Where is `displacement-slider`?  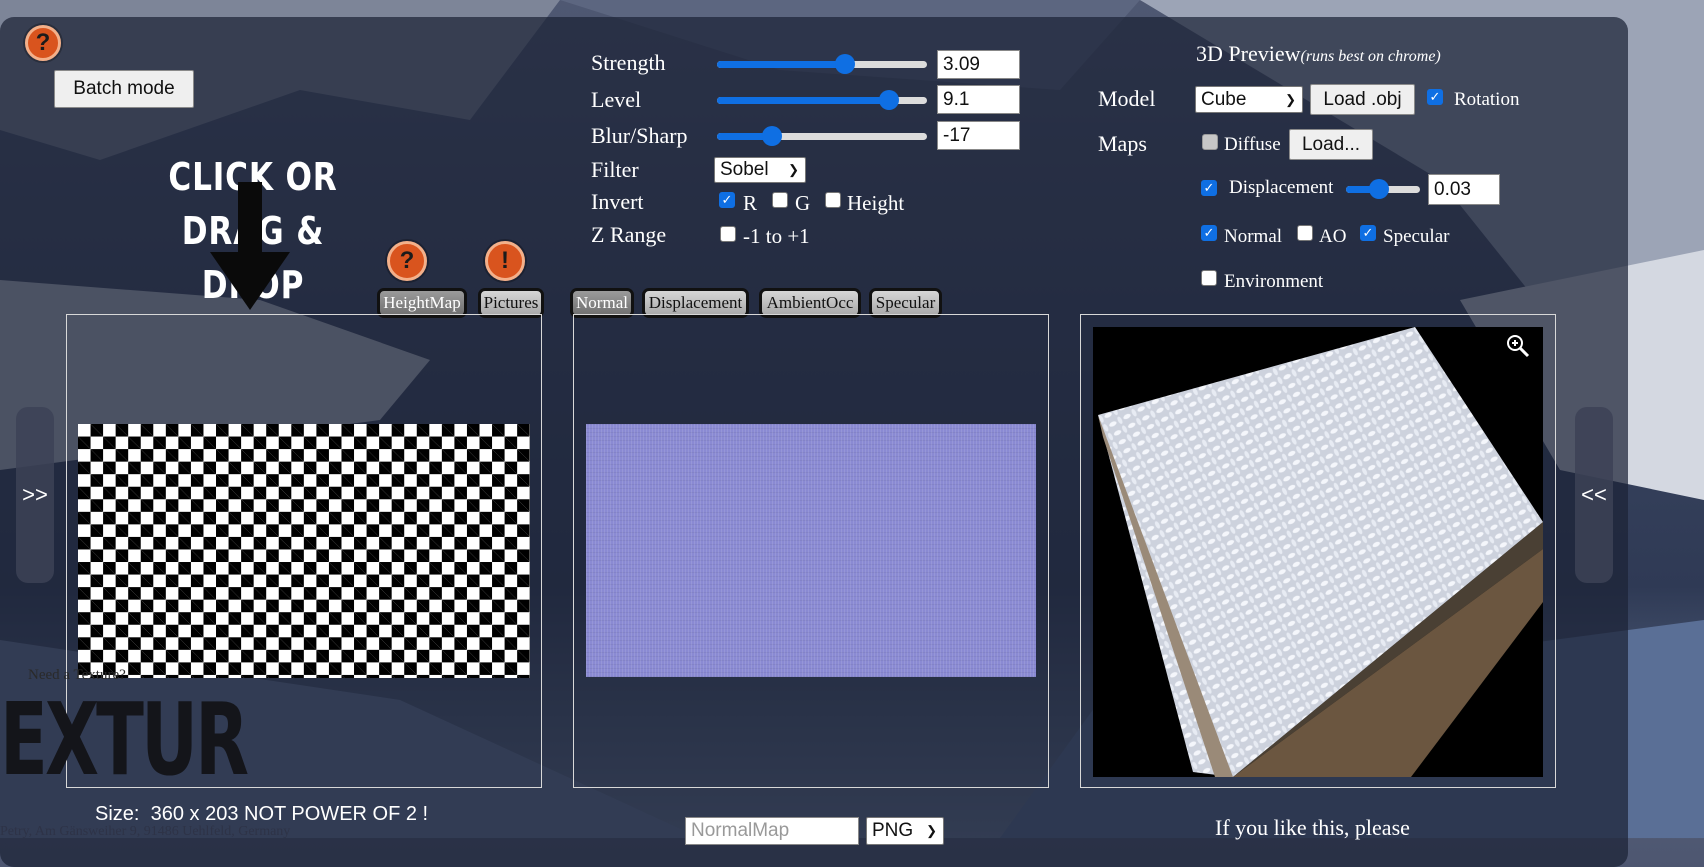
displacement-slider is located at coordinates (1383, 189).